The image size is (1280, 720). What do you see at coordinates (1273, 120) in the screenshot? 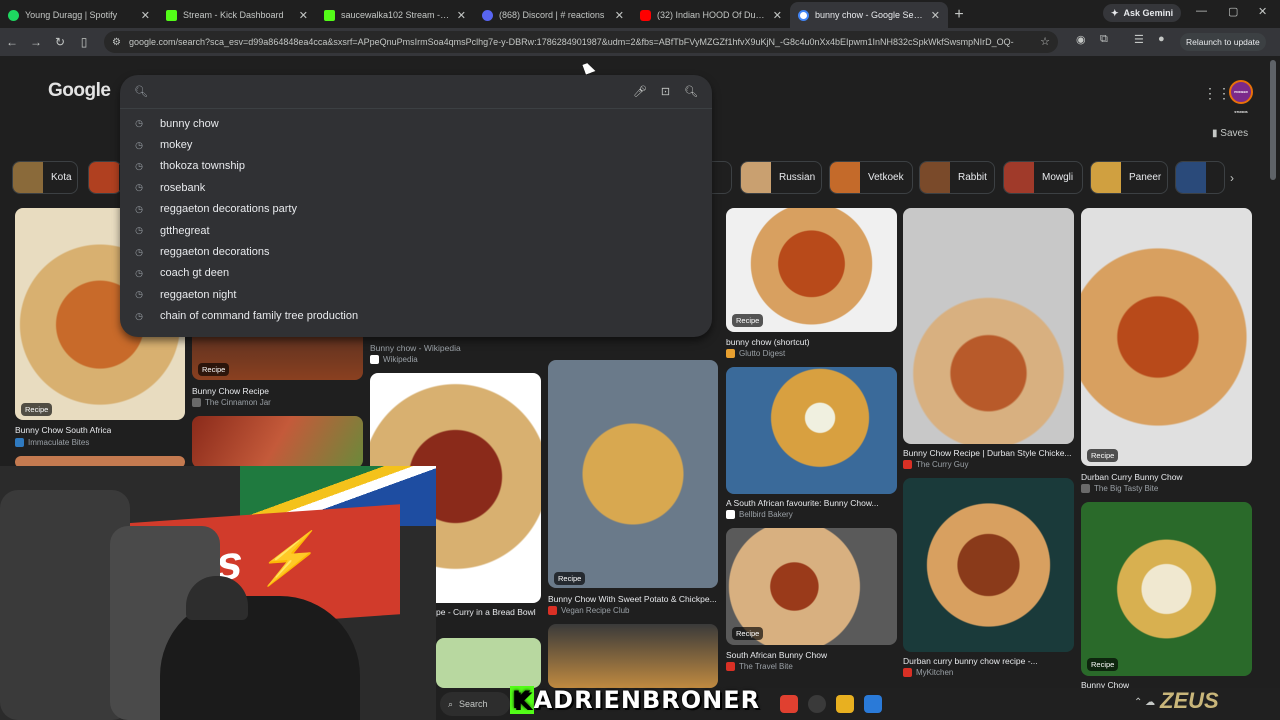
I see `scrollbar` at bounding box center [1273, 120].